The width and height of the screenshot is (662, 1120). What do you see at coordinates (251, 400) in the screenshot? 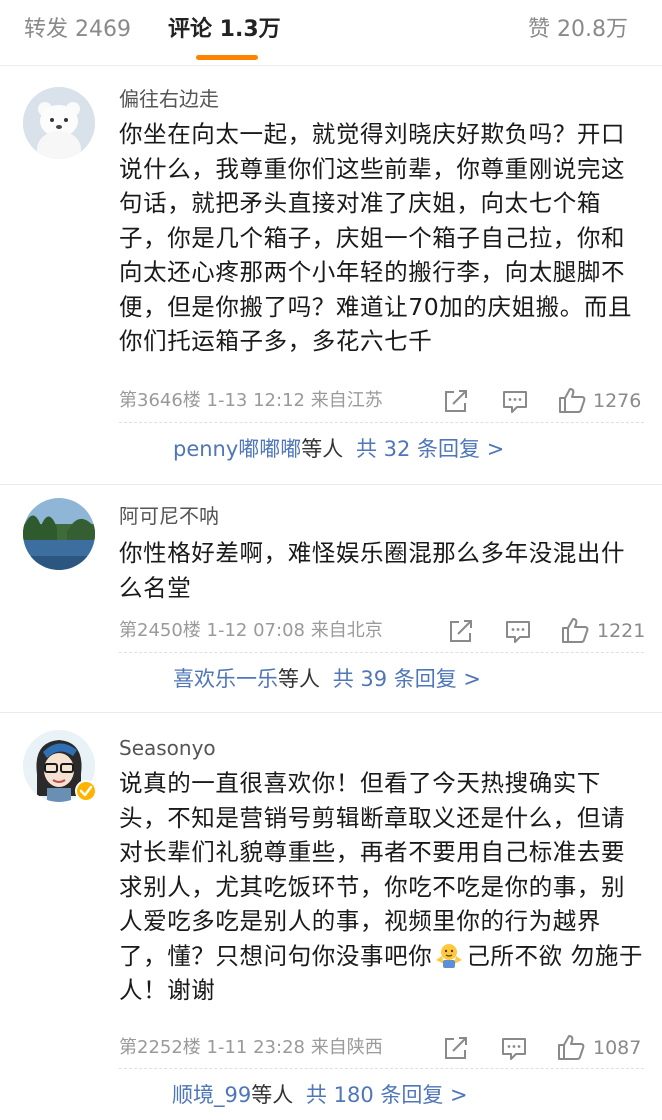
I see `comment-meta: 第3646楼 1-13 12:12 来自江苏` at bounding box center [251, 400].